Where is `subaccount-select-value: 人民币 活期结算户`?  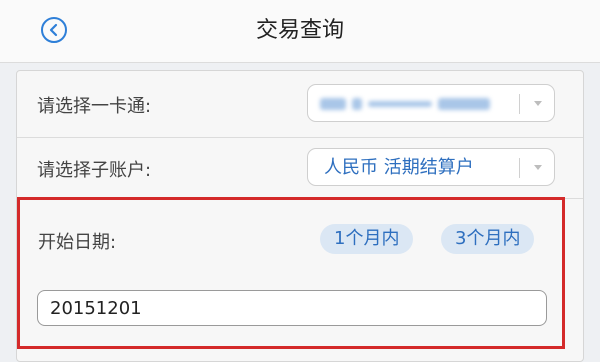 subaccount-select-value: 人民币 活期结算户 is located at coordinates (399, 167).